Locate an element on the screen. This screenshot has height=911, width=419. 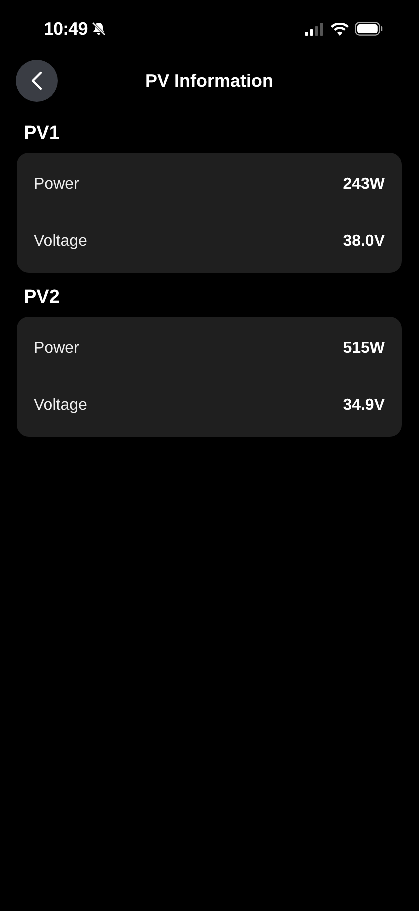
section-title: PV2 is located at coordinates (41, 298).